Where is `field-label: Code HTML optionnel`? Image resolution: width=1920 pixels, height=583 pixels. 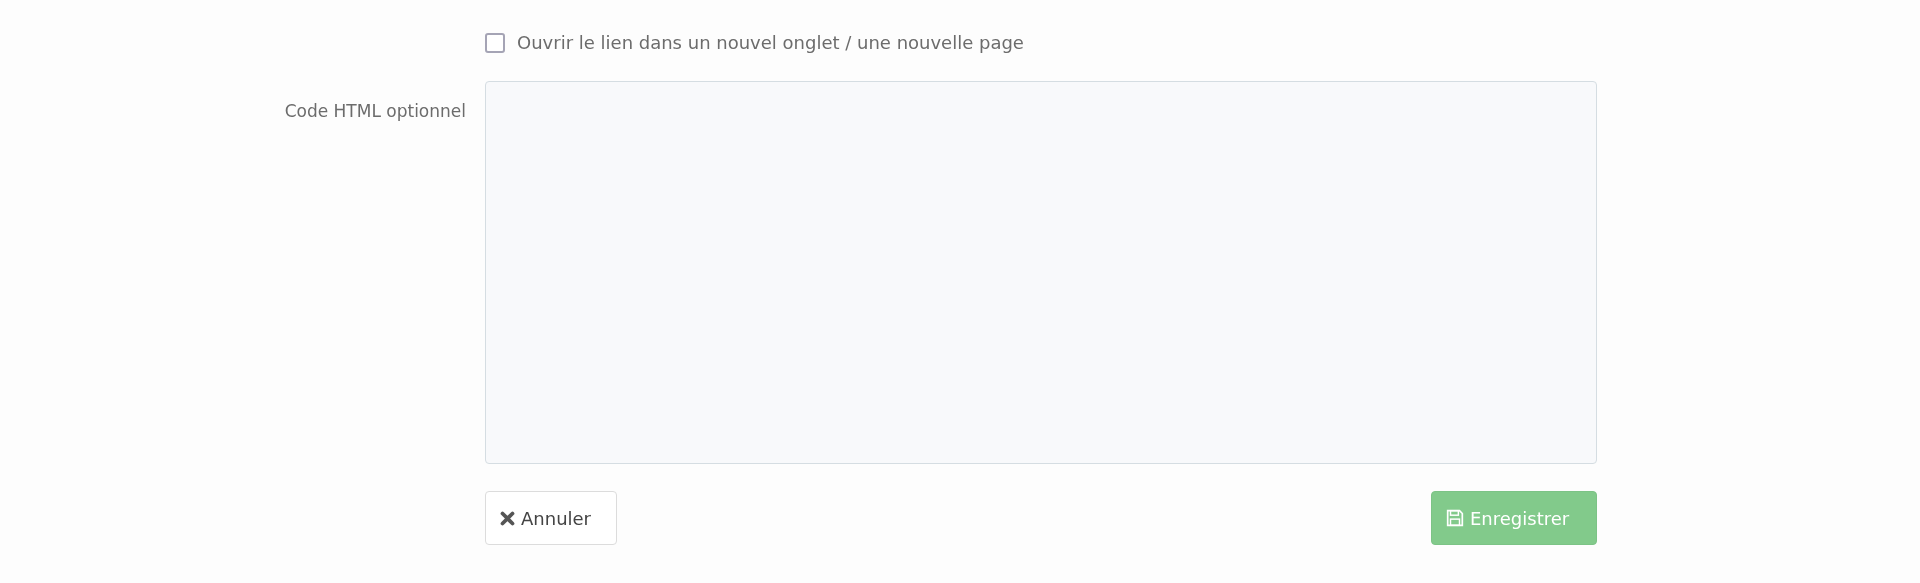
field-label: Code HTML optionnel is located at coordinates (374, 111).